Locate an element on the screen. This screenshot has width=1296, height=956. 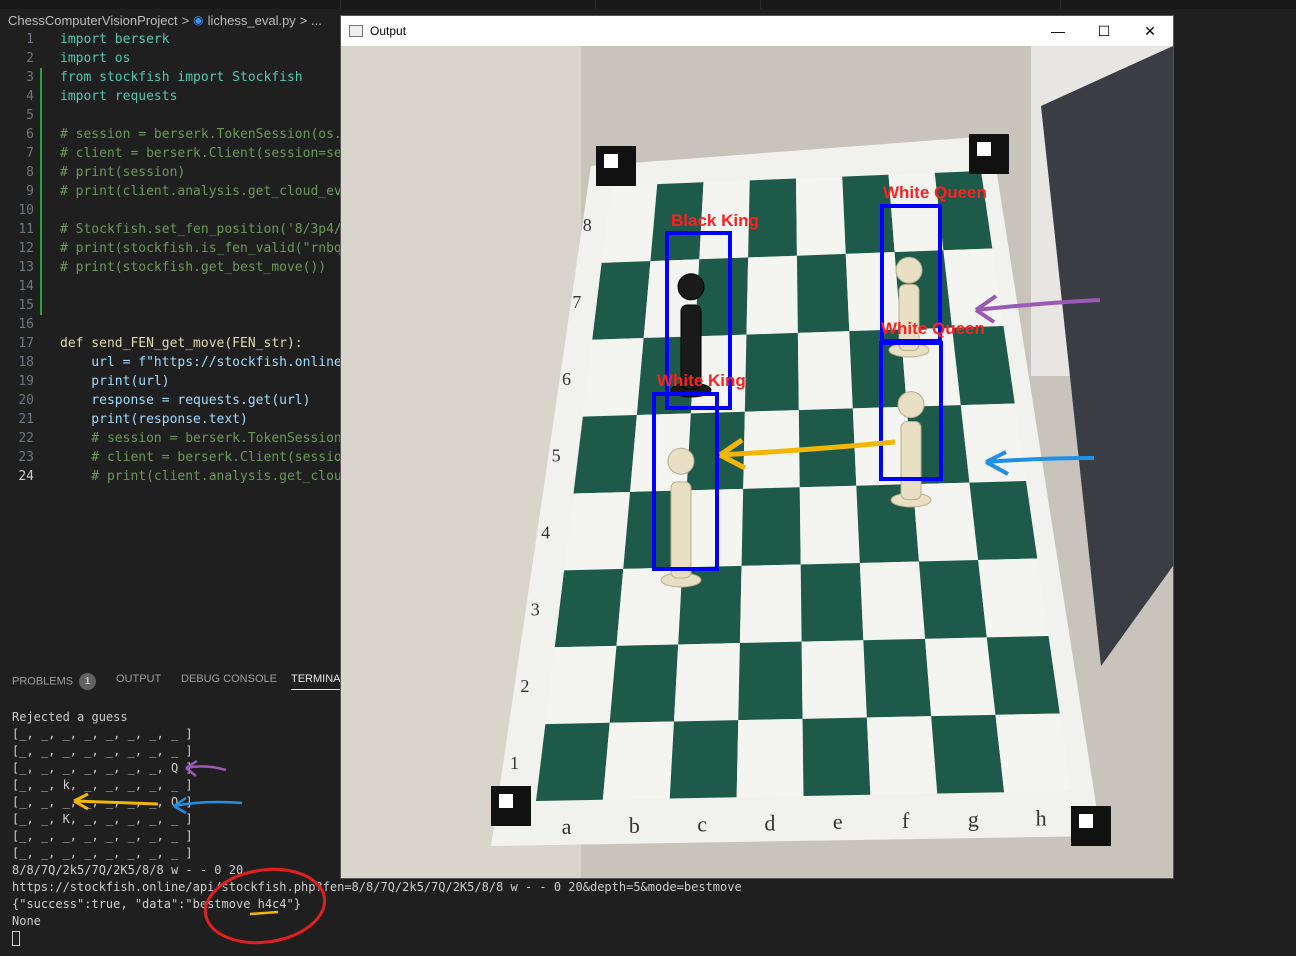
file-label: h is located at coordinates (1041, 818).